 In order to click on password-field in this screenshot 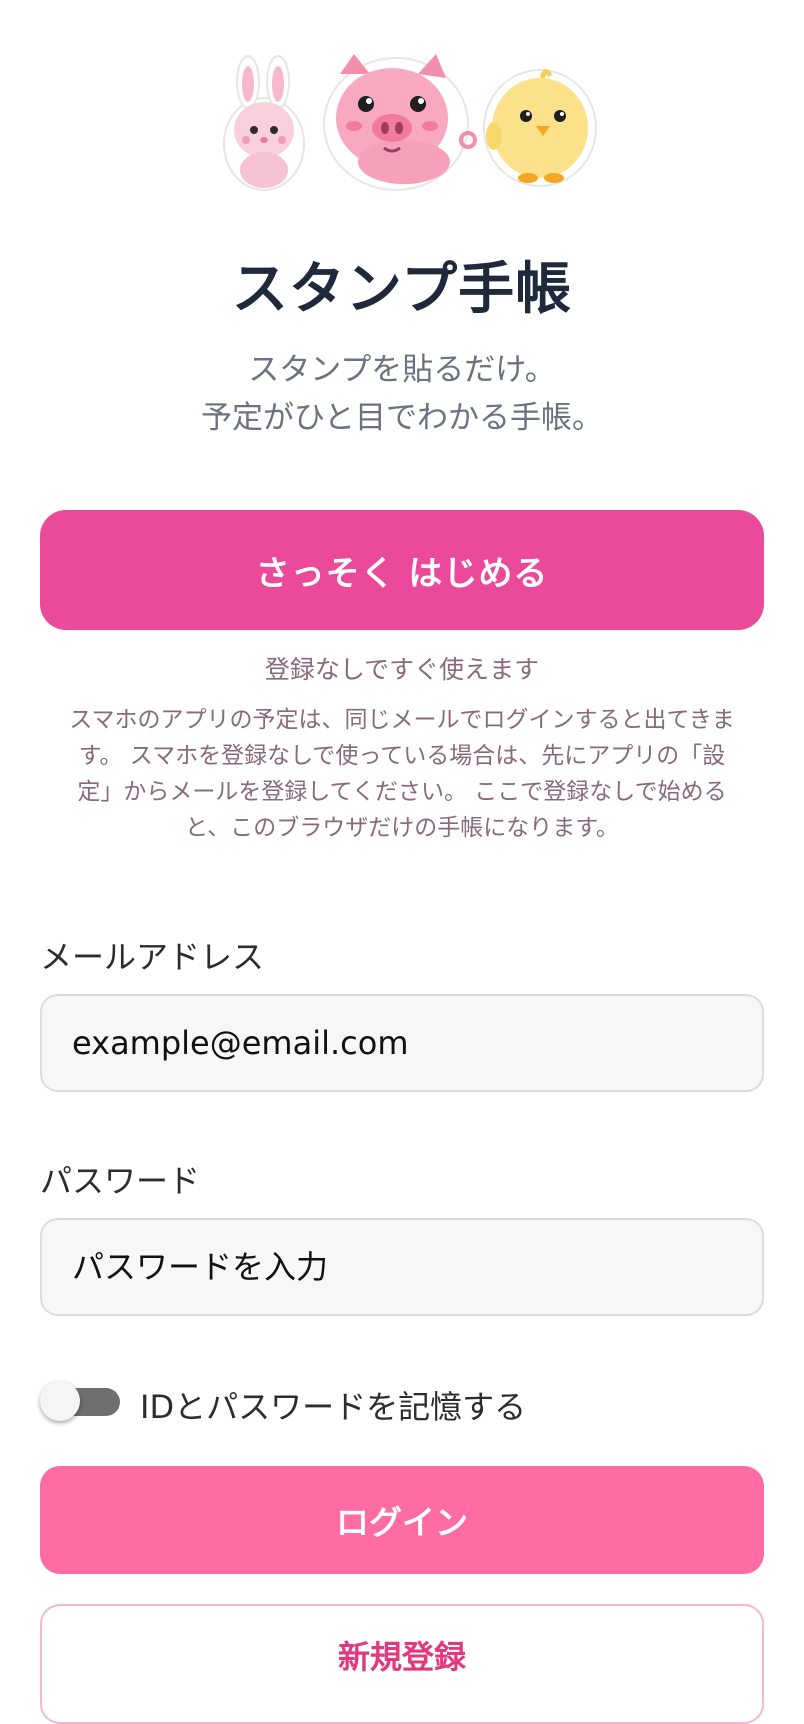, I will do `click(402, 1267)`.